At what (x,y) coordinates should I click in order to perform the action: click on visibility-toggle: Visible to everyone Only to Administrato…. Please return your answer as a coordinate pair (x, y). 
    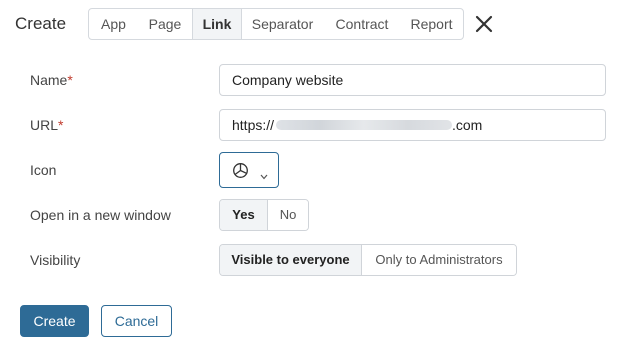
    Looking at the image, I should click on (368, 260).